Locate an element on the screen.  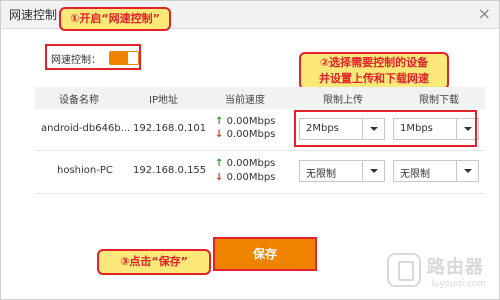
toggle-knob is located at coordinates (133, 58).